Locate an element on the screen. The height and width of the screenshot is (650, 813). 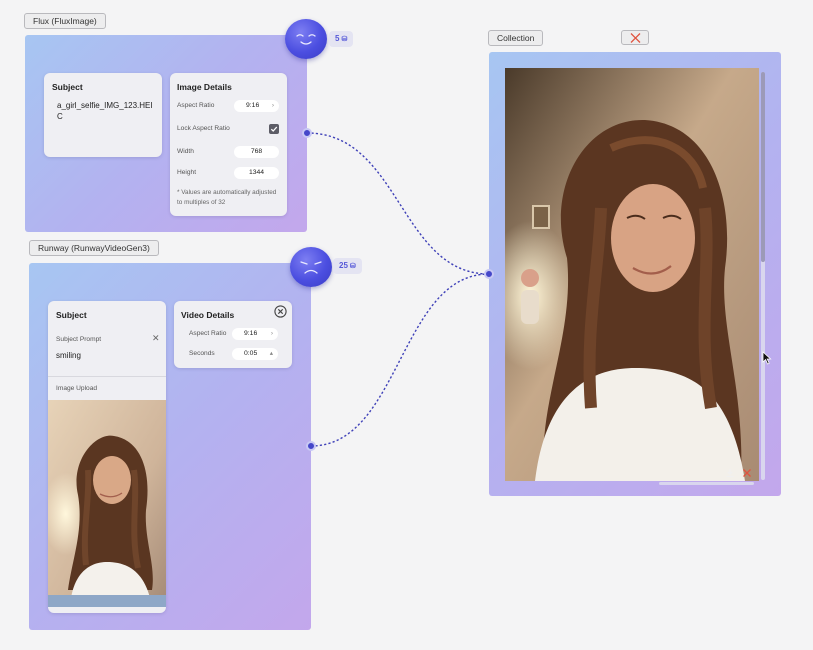
runway-seconds-label: Seconds is located at coordinates (202, 353).